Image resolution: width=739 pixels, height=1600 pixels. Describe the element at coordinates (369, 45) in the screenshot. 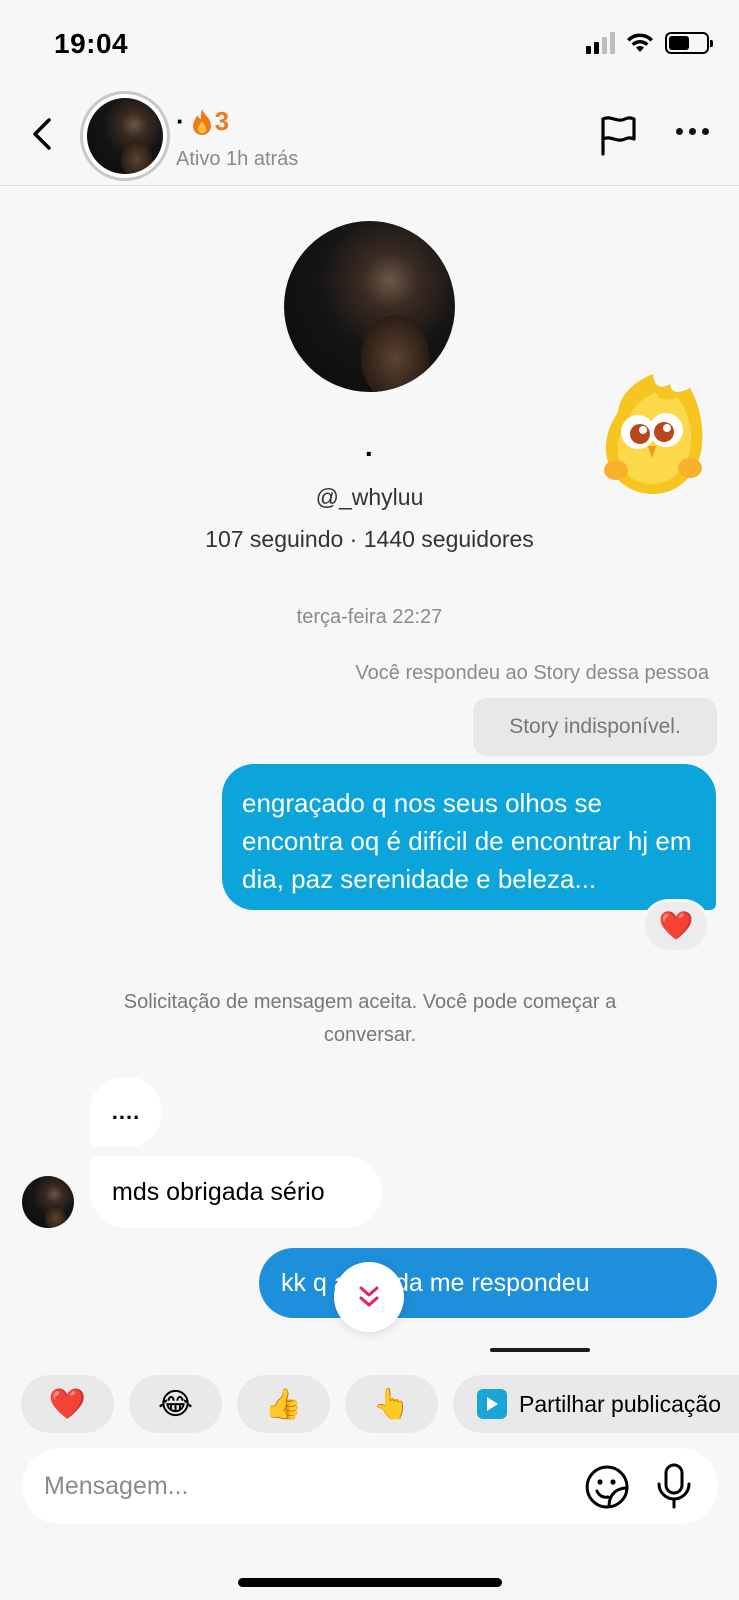

I see `status-bar: 19:04` at that location.